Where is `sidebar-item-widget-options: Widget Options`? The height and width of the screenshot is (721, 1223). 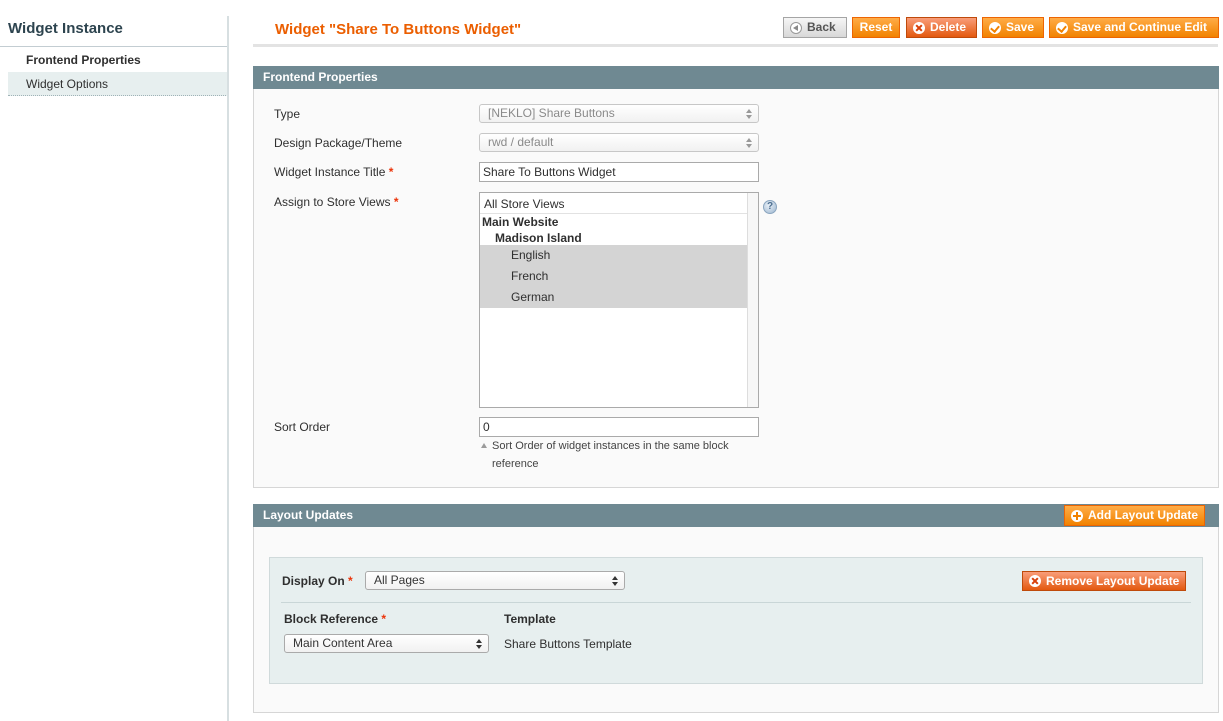 sidebar-item-widget-options: Widget Options is located at coordinates (118, 84).